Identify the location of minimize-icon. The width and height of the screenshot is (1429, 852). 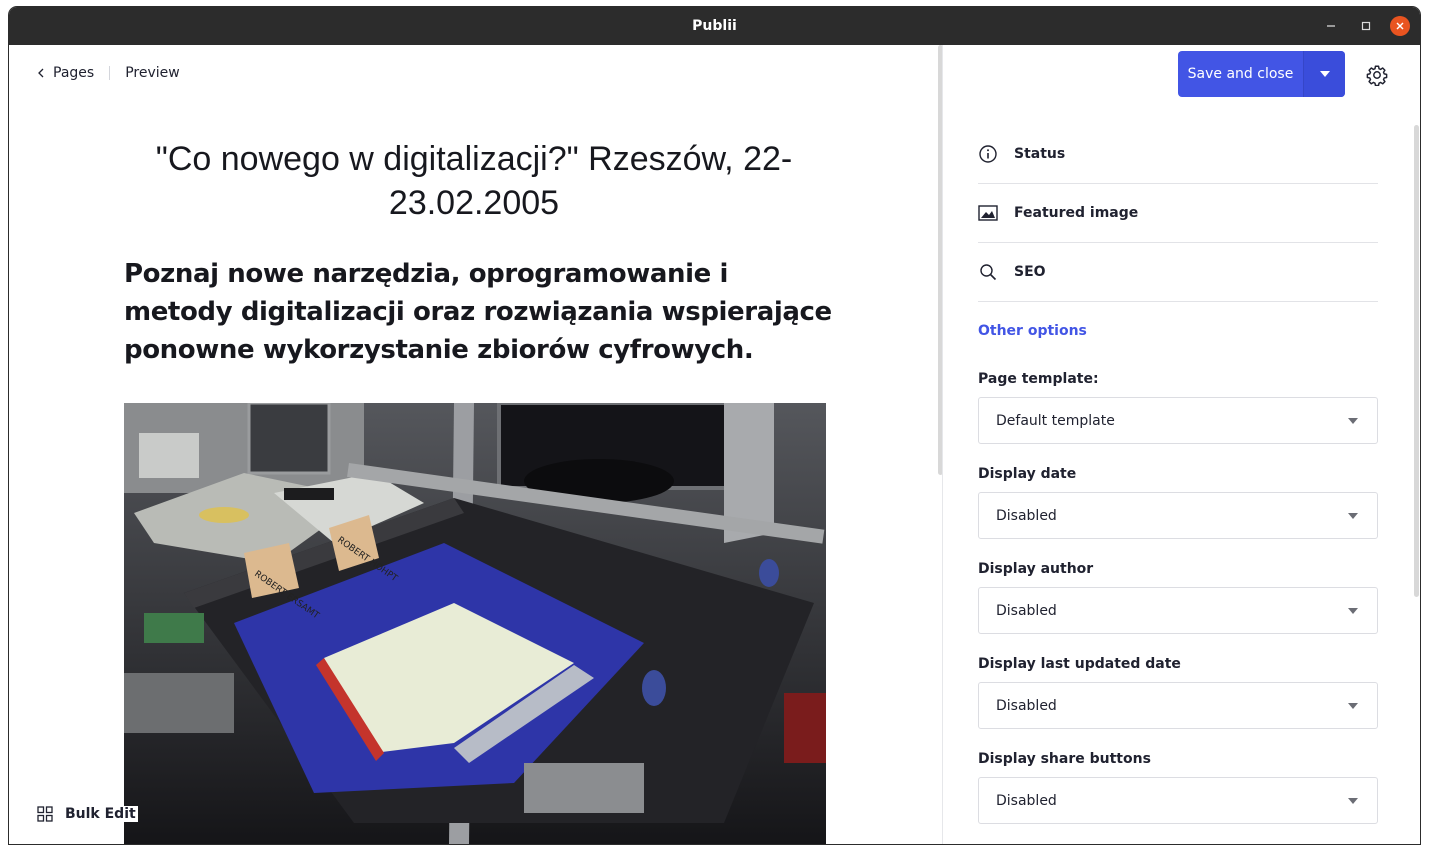
(1331, 26).